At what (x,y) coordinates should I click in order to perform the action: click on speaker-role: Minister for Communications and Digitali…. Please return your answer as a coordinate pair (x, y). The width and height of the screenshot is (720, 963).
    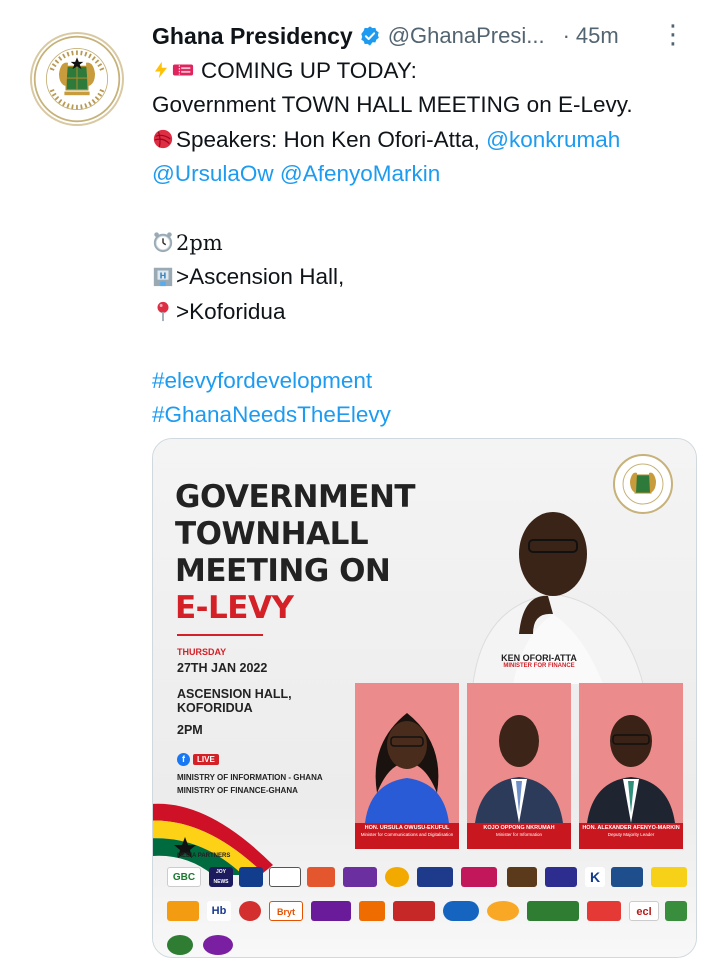
    Looking at the image, I should click on (407, 834).